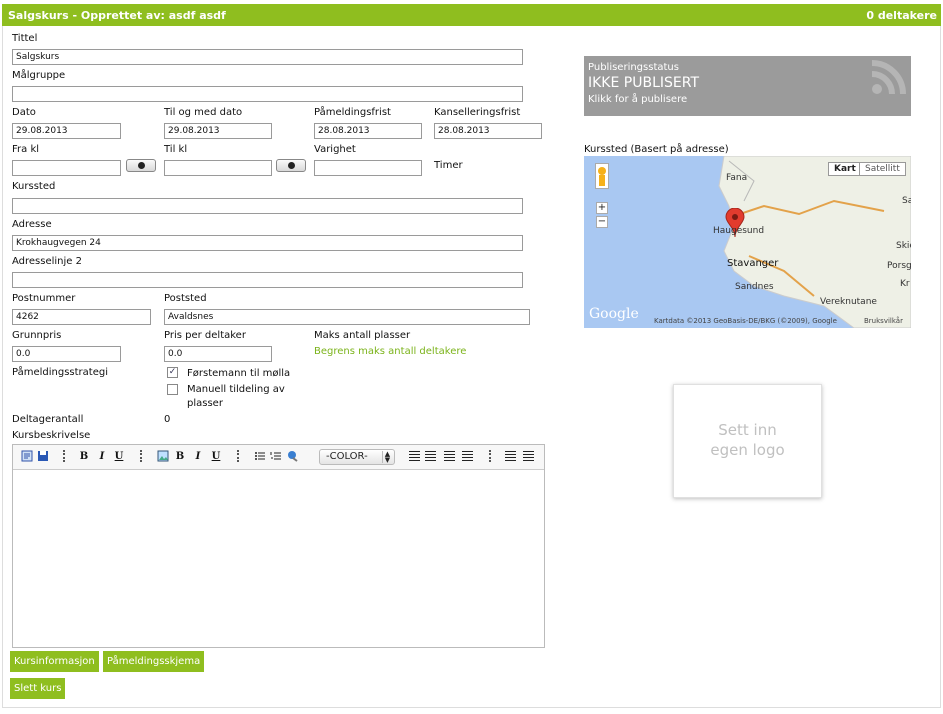 The width and height of the screenshot is (943, 714). I want to click on signup-deadline-input: 28.08.2013, so click(368, 131).